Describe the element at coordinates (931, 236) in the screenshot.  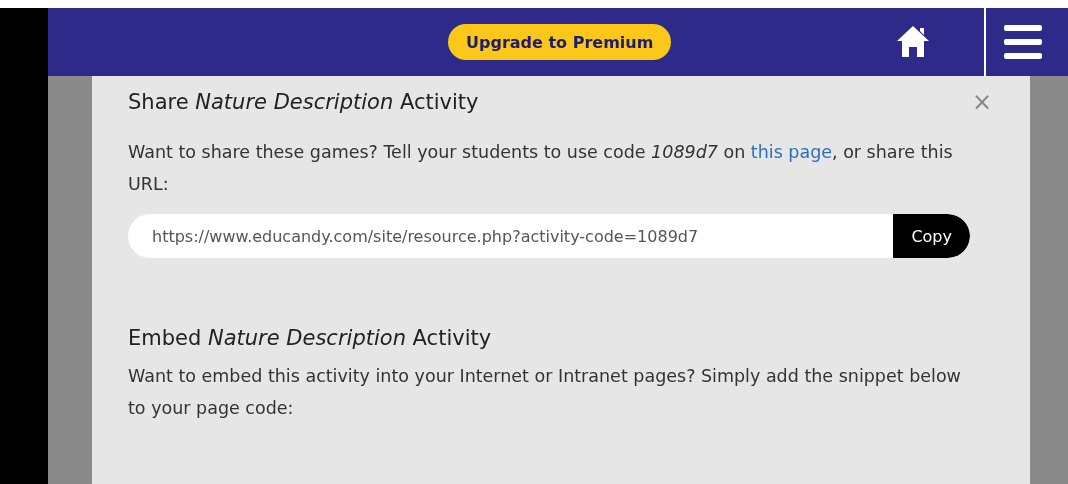
I see `copy-button: Copy` at that location.